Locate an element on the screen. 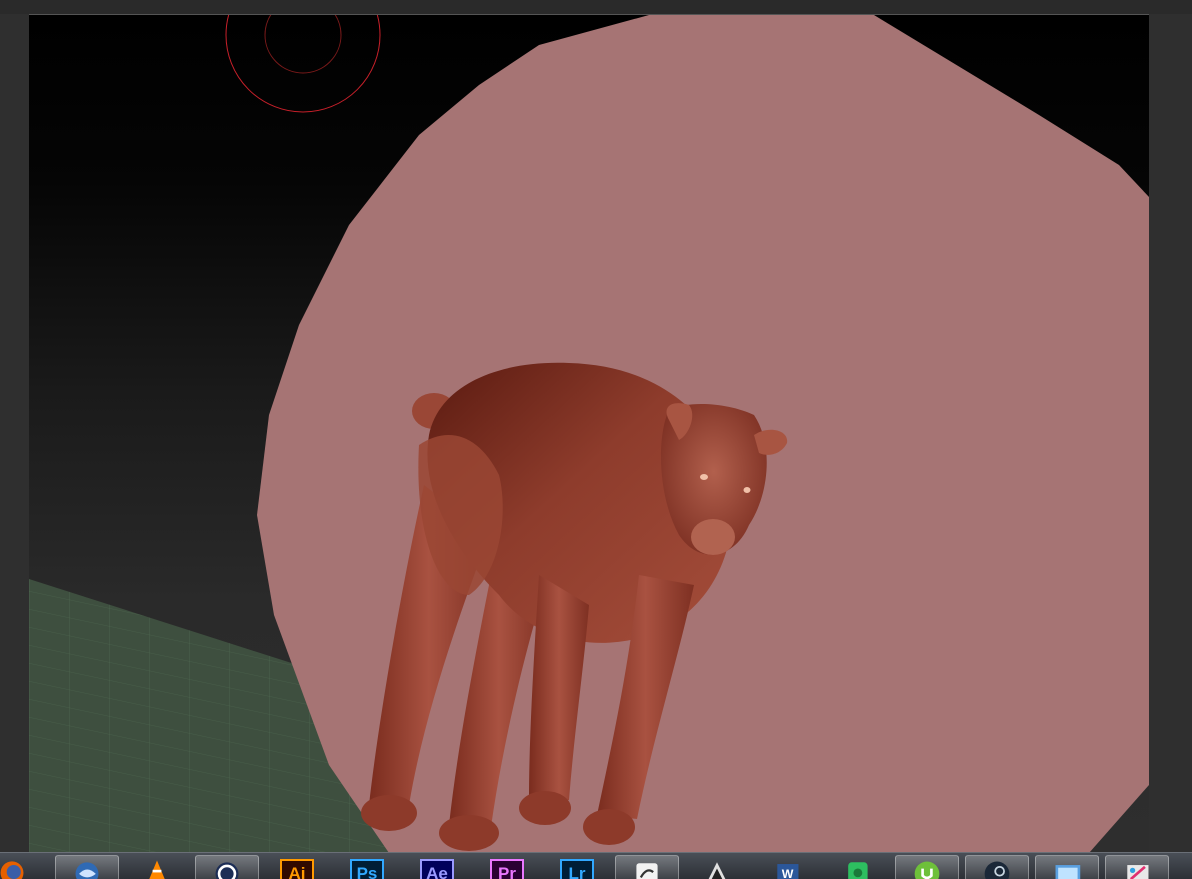 The height and width of the screenshot is (879, 1192). left-panel-strip is located at coordinates (14, 433).